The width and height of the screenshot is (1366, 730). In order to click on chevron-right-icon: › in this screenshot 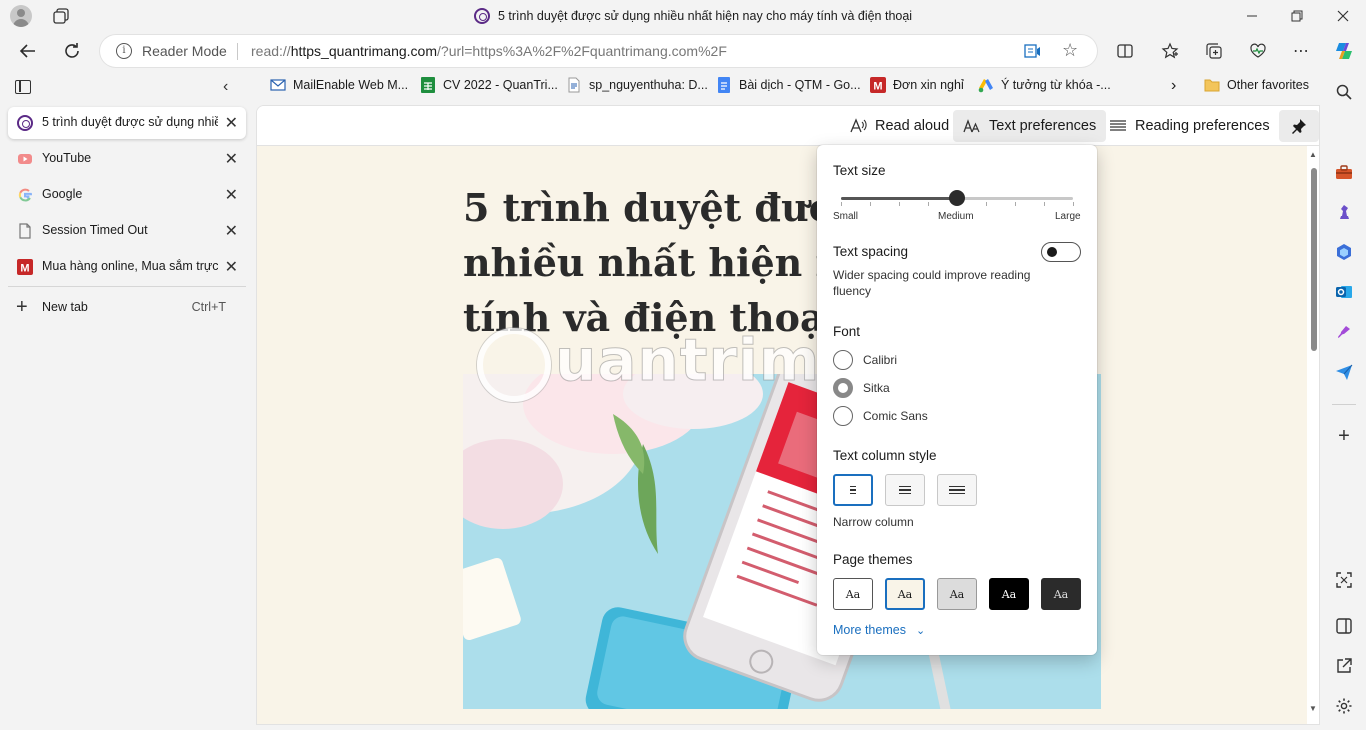, I will do `click(1174, 85)`.